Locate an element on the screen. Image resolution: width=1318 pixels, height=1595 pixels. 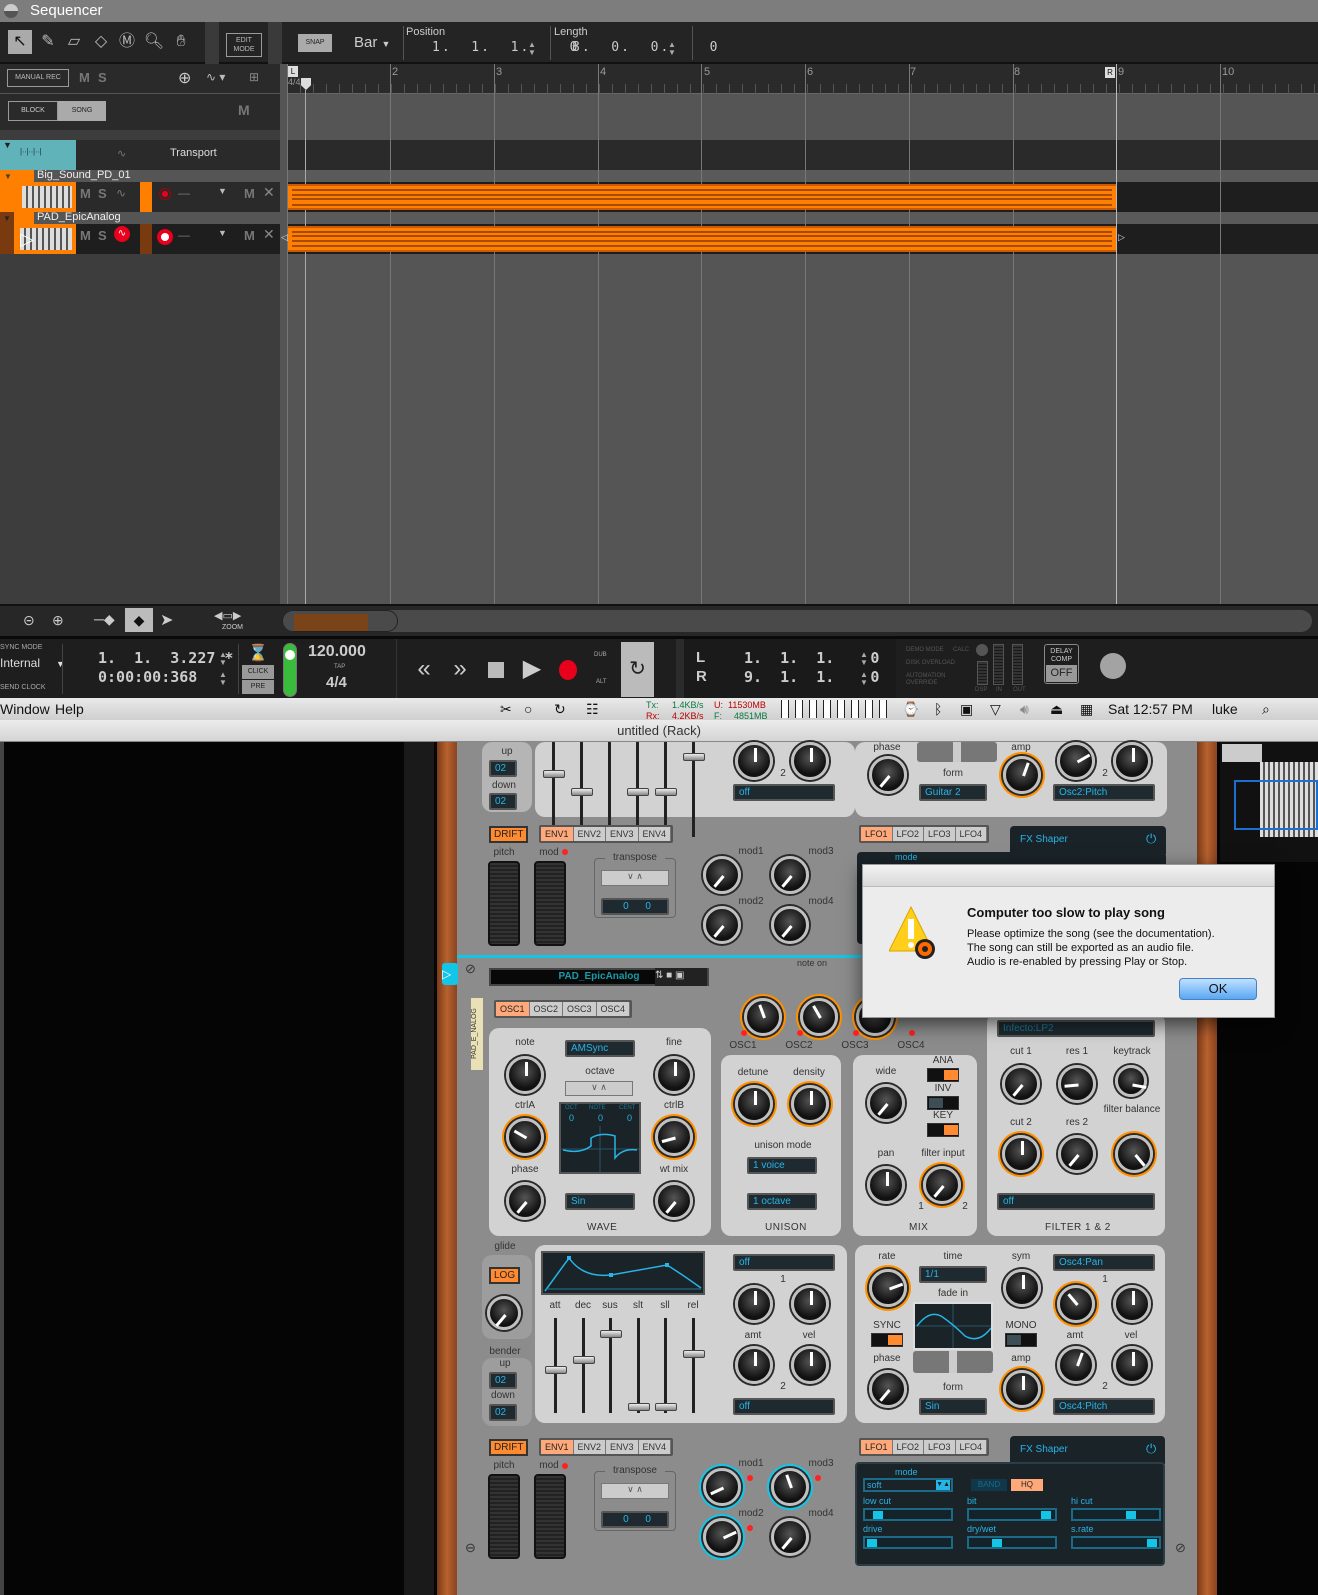
monitor-icon: — is located at coordinates (184, 193).